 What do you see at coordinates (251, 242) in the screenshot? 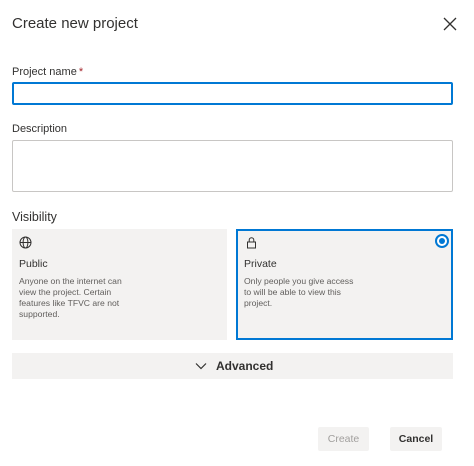
I see `lock-icon` at bounding box center [251, 242].